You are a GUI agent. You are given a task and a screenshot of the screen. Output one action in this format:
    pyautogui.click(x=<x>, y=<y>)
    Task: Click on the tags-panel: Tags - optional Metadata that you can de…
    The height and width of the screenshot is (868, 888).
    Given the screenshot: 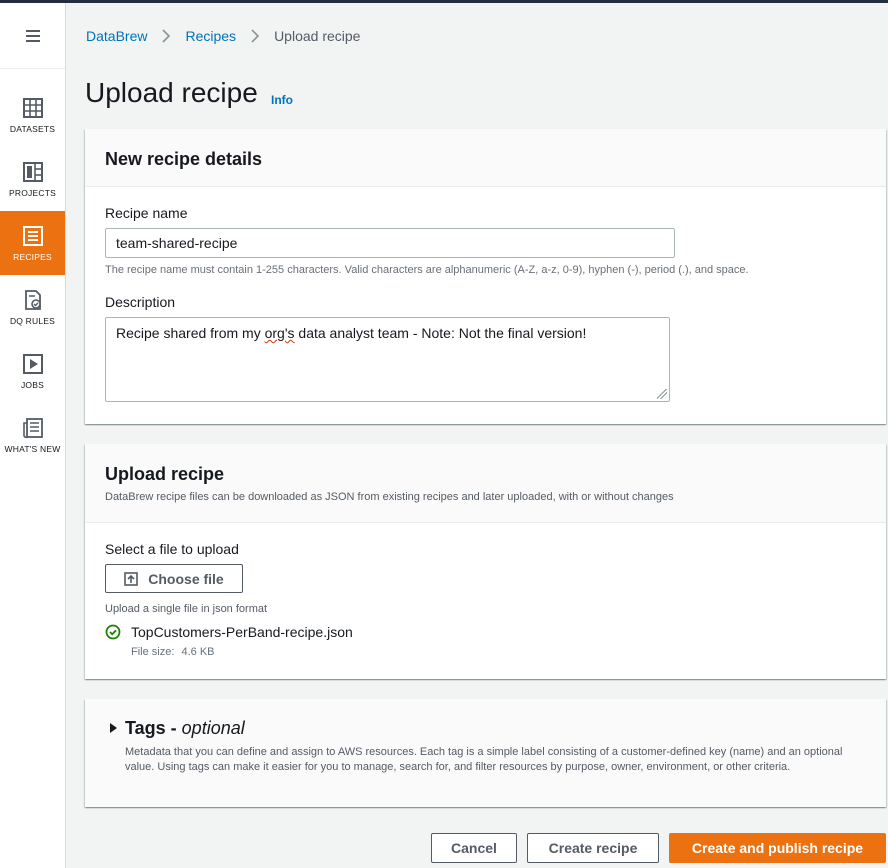 What is the action you would take?
    pyautogui.click(x=485, y=753)
    